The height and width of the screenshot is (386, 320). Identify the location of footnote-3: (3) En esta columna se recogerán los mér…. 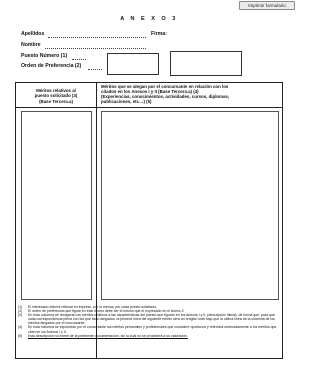
(146, 319).